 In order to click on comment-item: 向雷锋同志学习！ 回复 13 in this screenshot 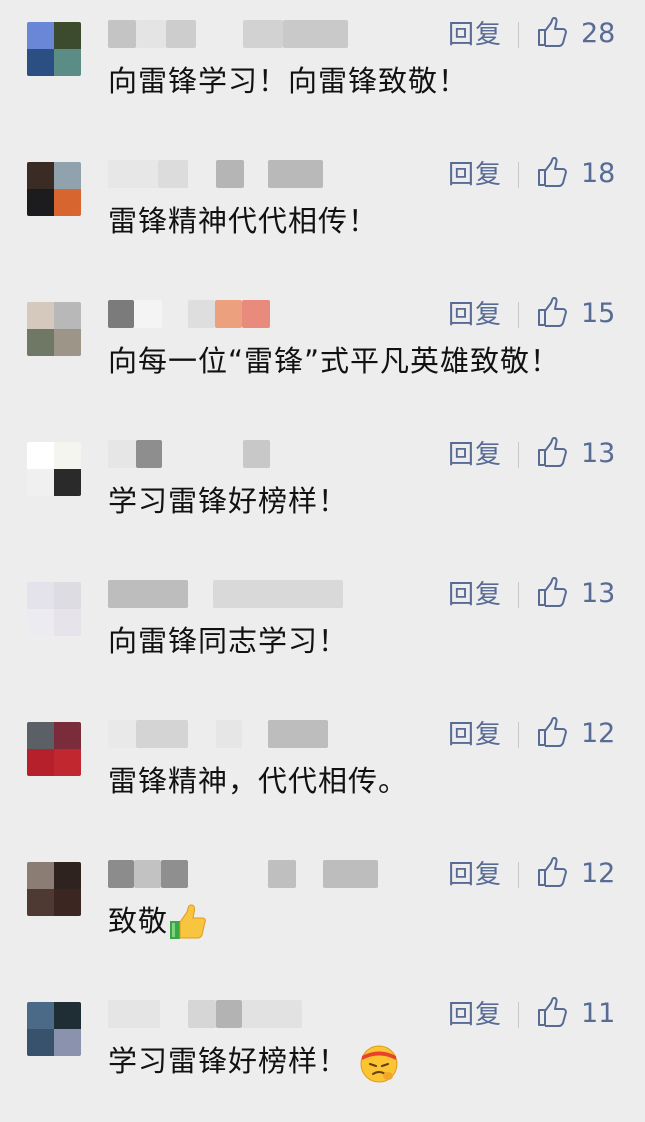, I will do `click(322, 630)`.